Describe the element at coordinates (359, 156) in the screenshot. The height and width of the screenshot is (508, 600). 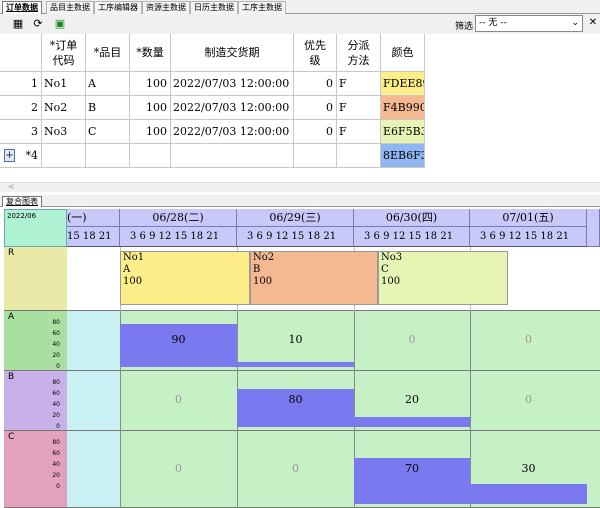
I see `cell-method` at that location.